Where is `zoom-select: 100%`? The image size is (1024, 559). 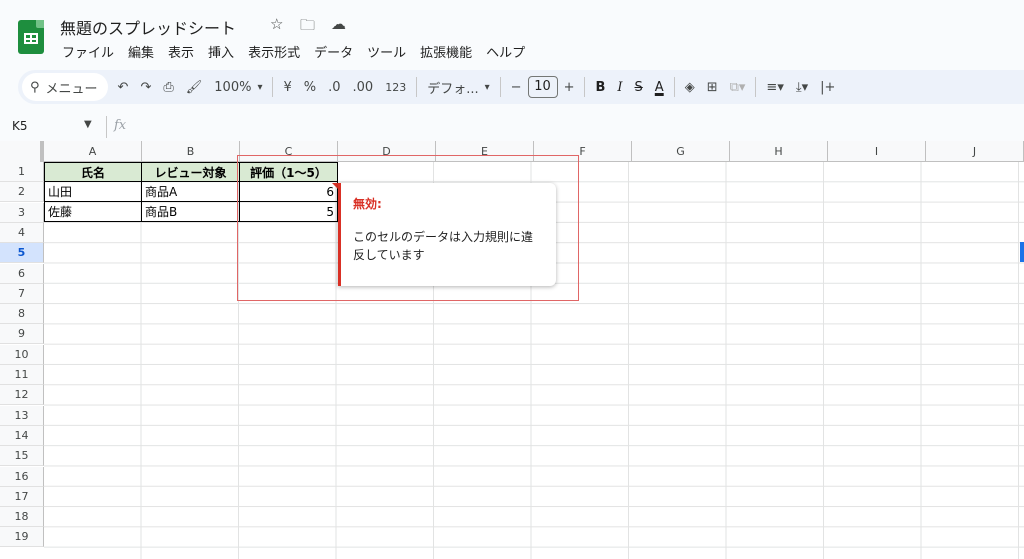
zoom-select: 100% is located at coordinates (238, 87).